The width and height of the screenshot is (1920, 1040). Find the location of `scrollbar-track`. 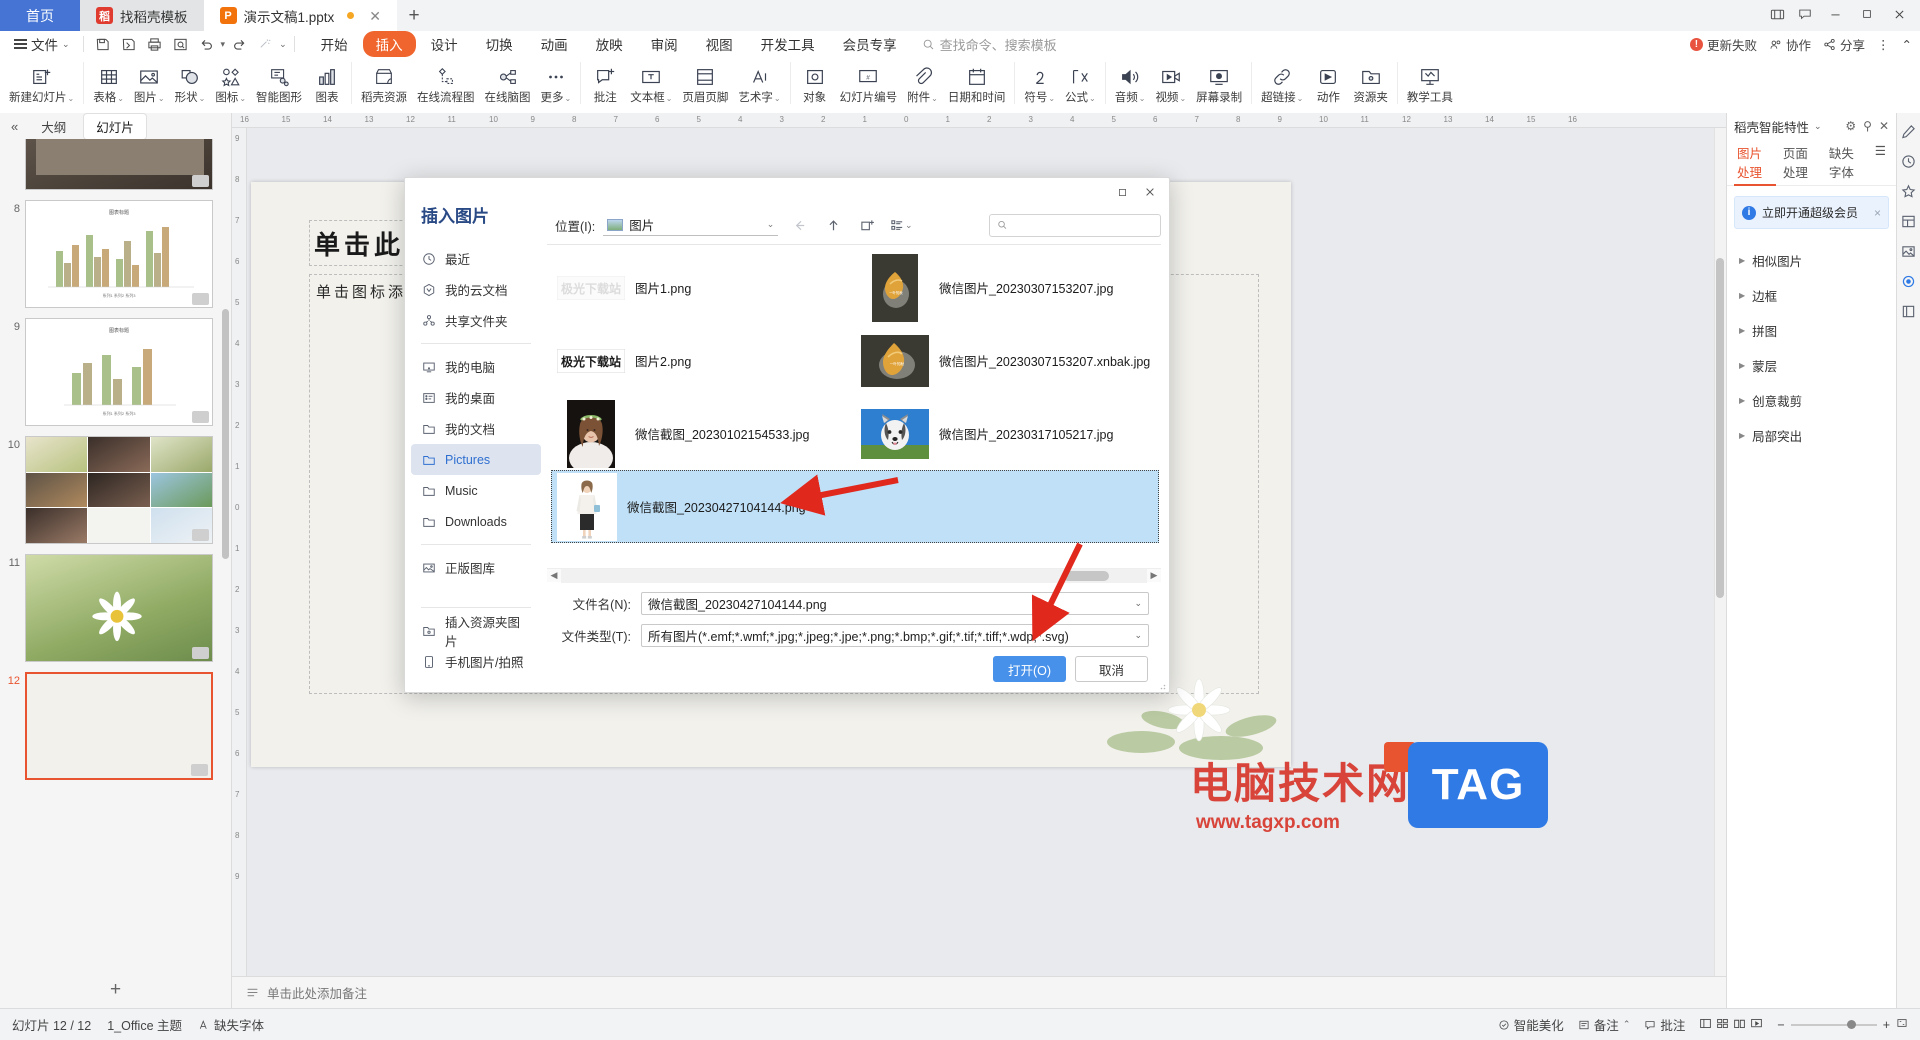

scrollbar-track is located at coordinates (854, 575).